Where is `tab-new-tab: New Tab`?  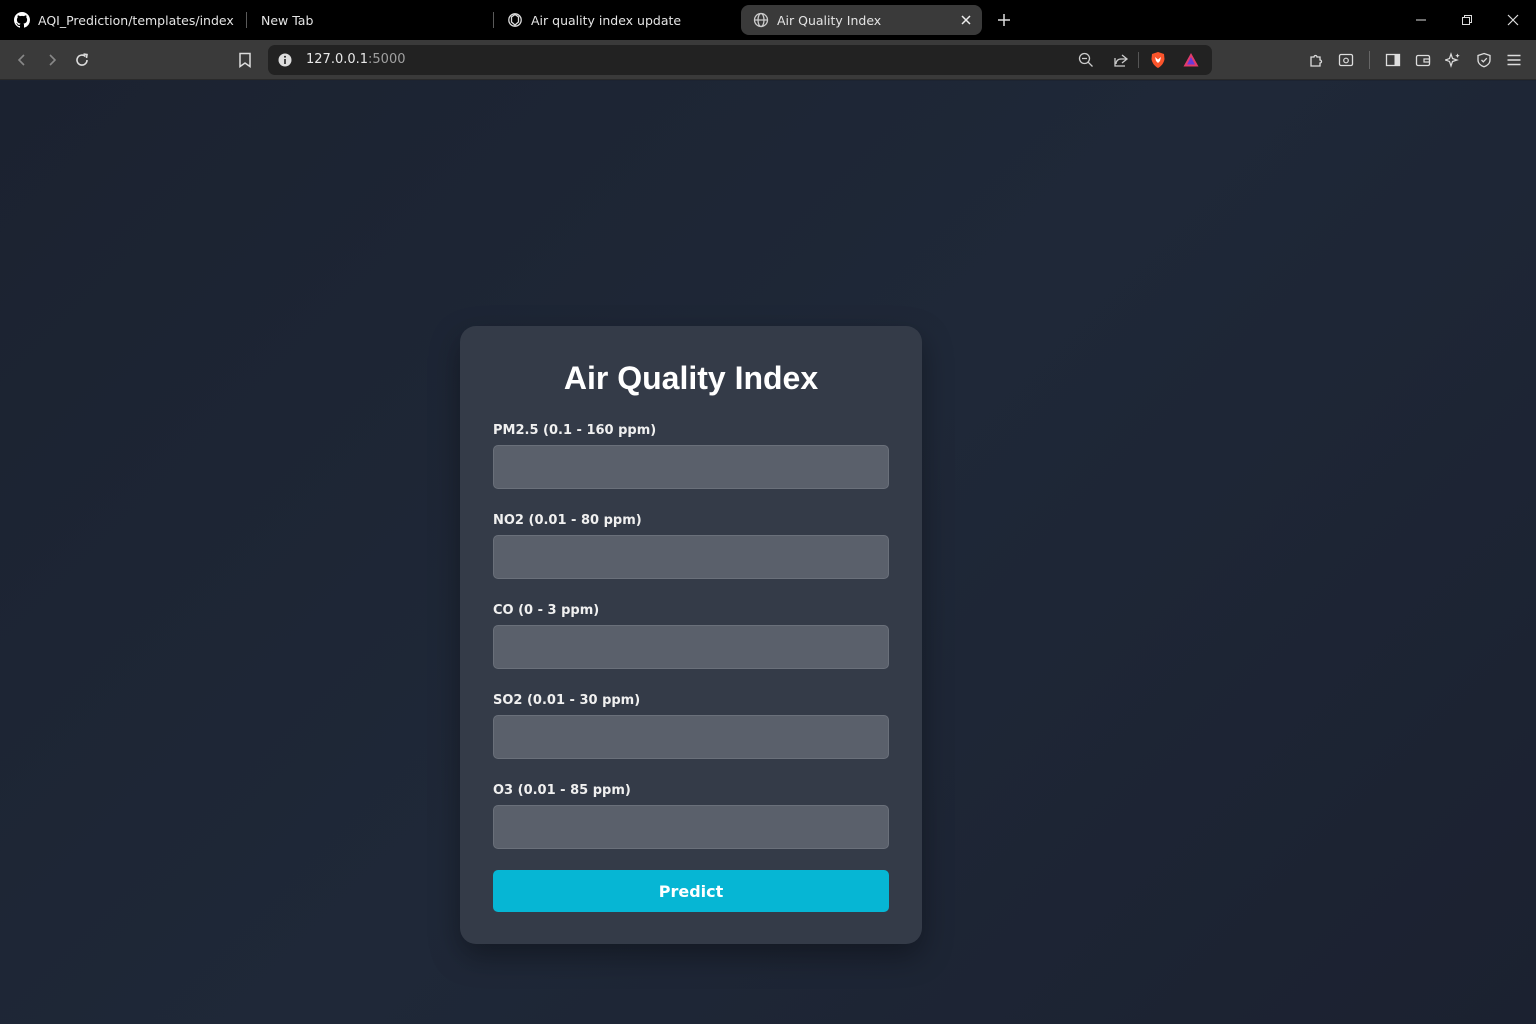 tab-new-tab: New Tab is located at coordinates (371, 20).